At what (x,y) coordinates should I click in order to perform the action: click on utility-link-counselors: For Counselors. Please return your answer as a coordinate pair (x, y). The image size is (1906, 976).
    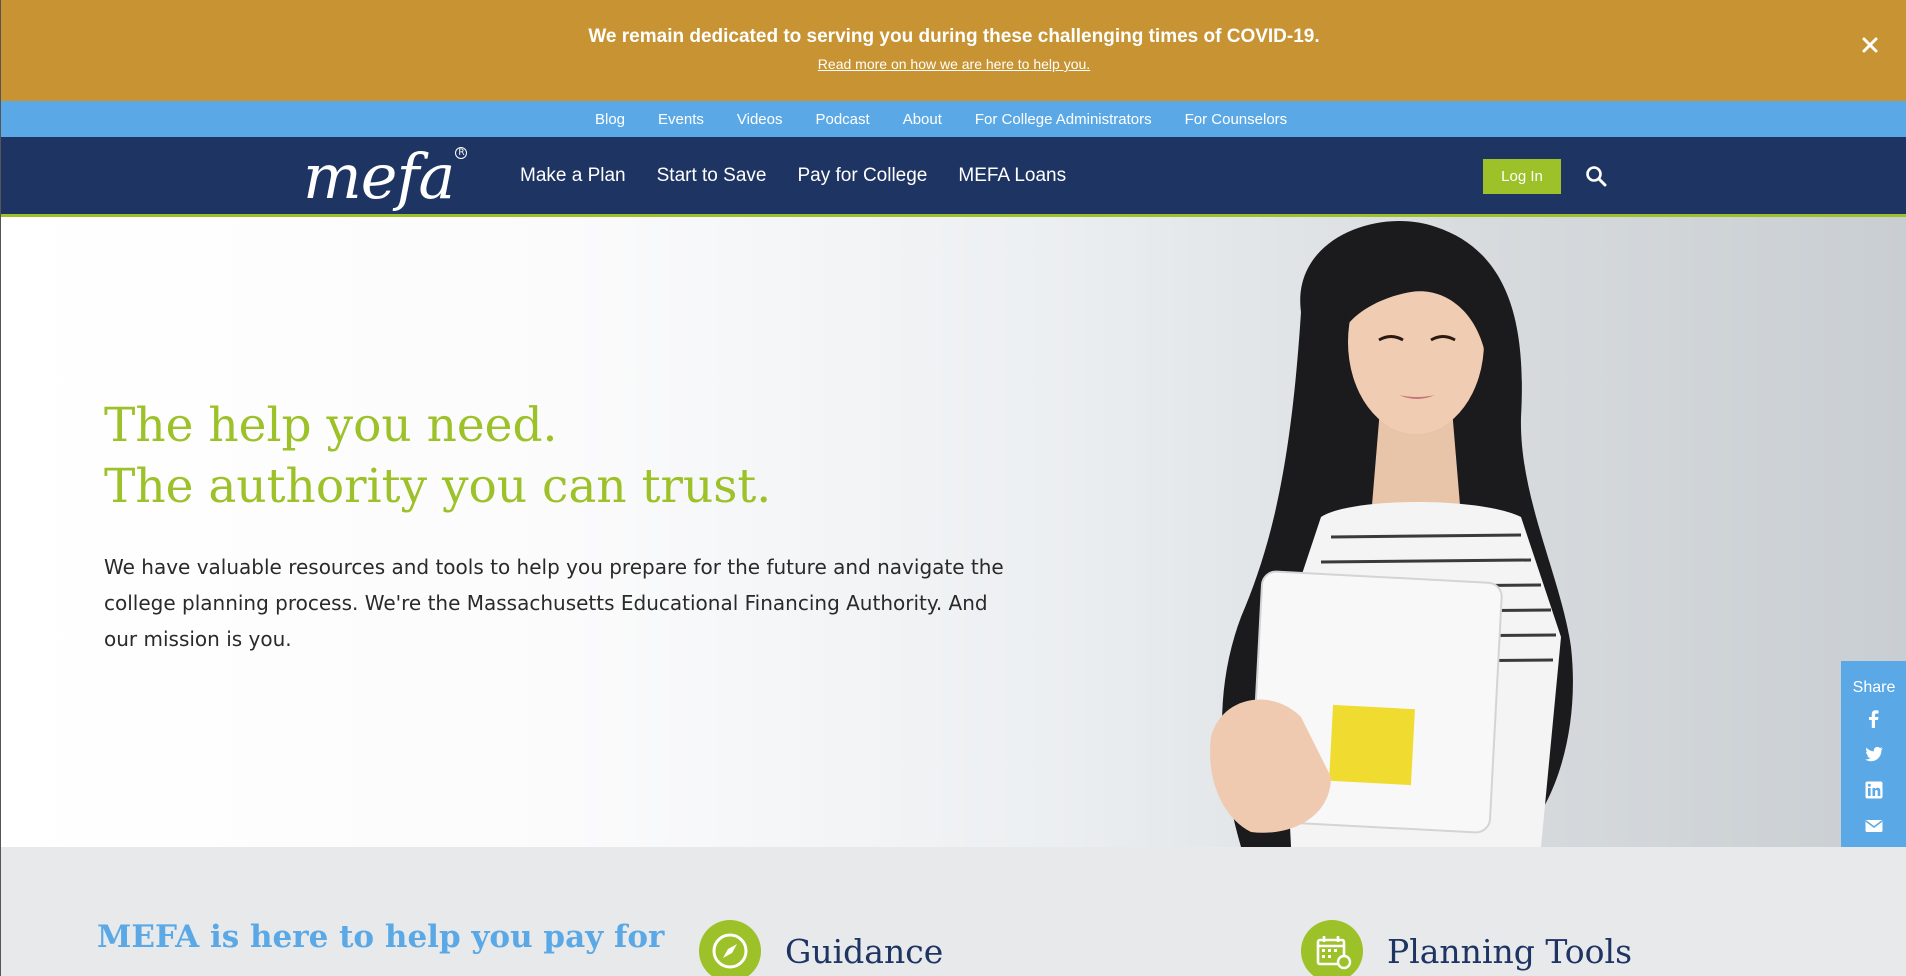
    Looking at the image, I should click on (1236, 119).